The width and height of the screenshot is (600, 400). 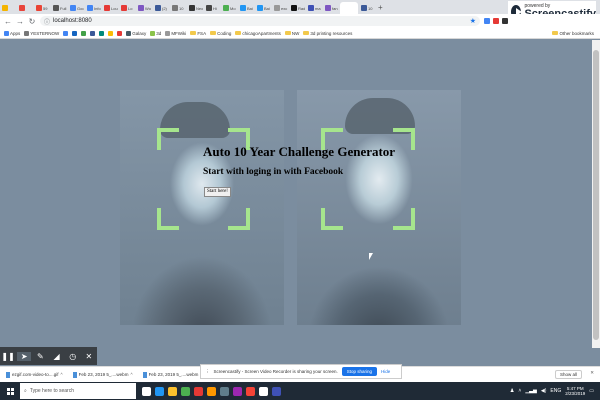 I want to click on start-button: Start here!, so click(x=217, y=192).